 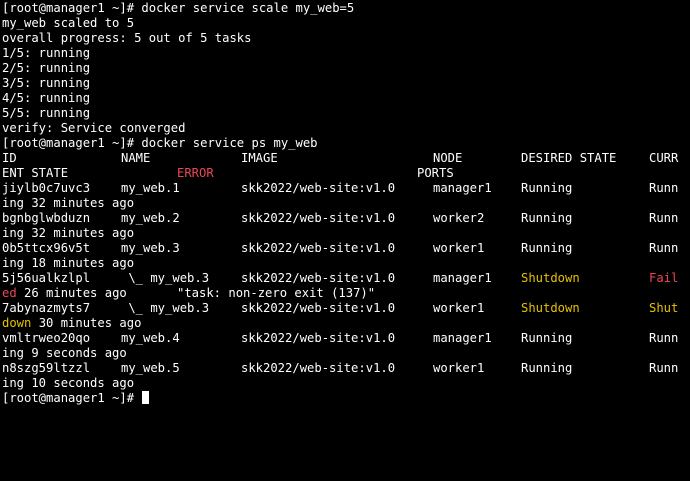 What do you see at coordinates (46, 338) in the screenshot?
I see `task-id: vmltrweo20qo` at bounding box center [46, 338].